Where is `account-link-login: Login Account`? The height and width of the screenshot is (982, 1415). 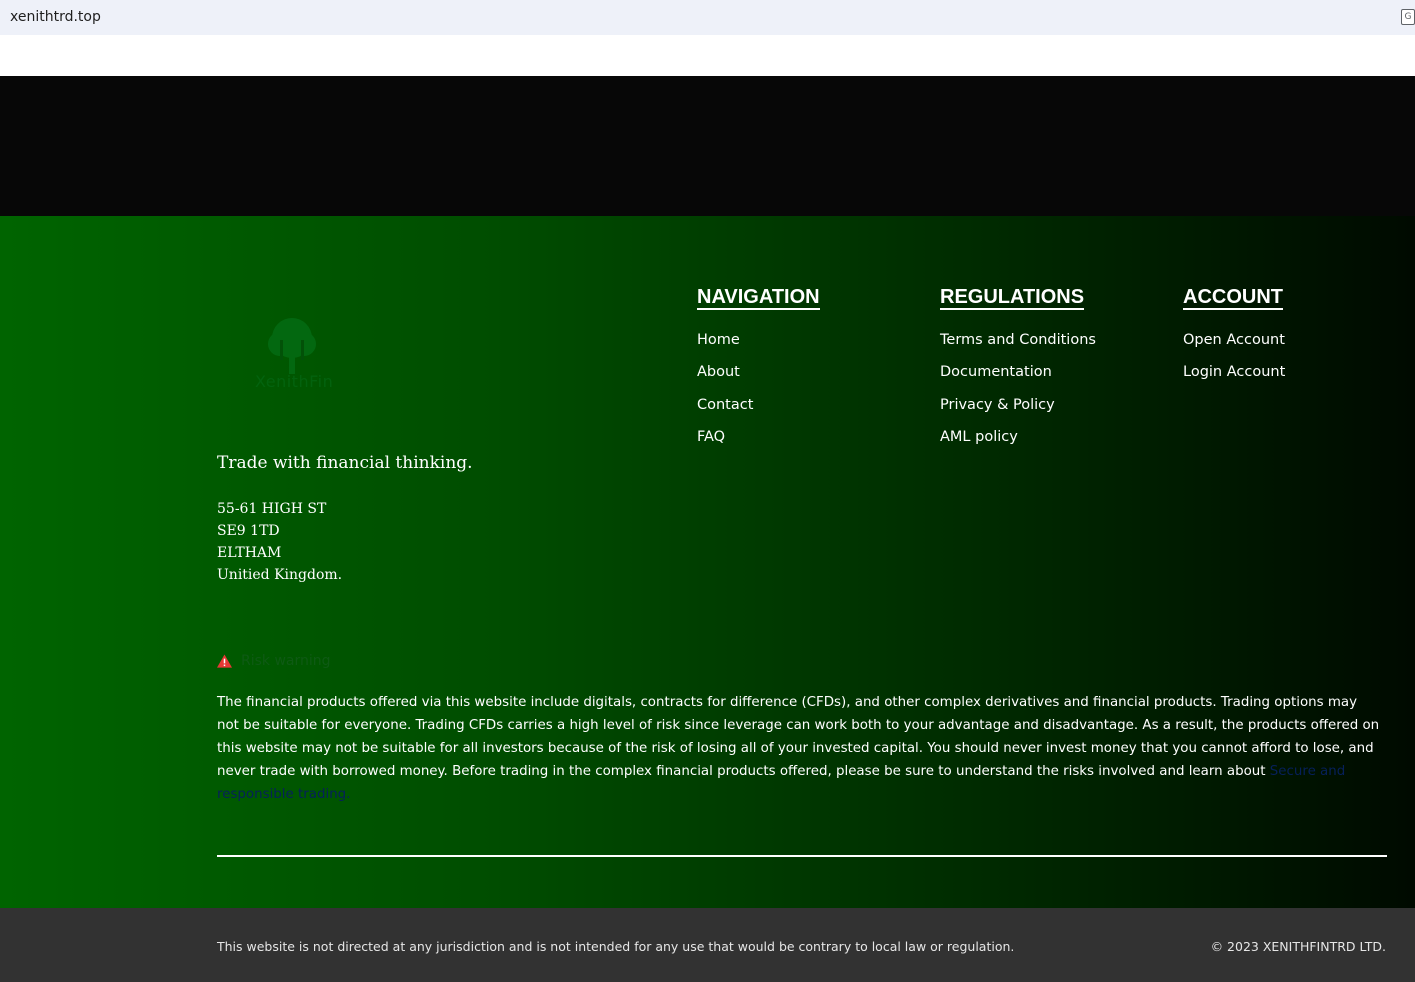 account-link-login: Login Account is located at coordinates (1234, 379).